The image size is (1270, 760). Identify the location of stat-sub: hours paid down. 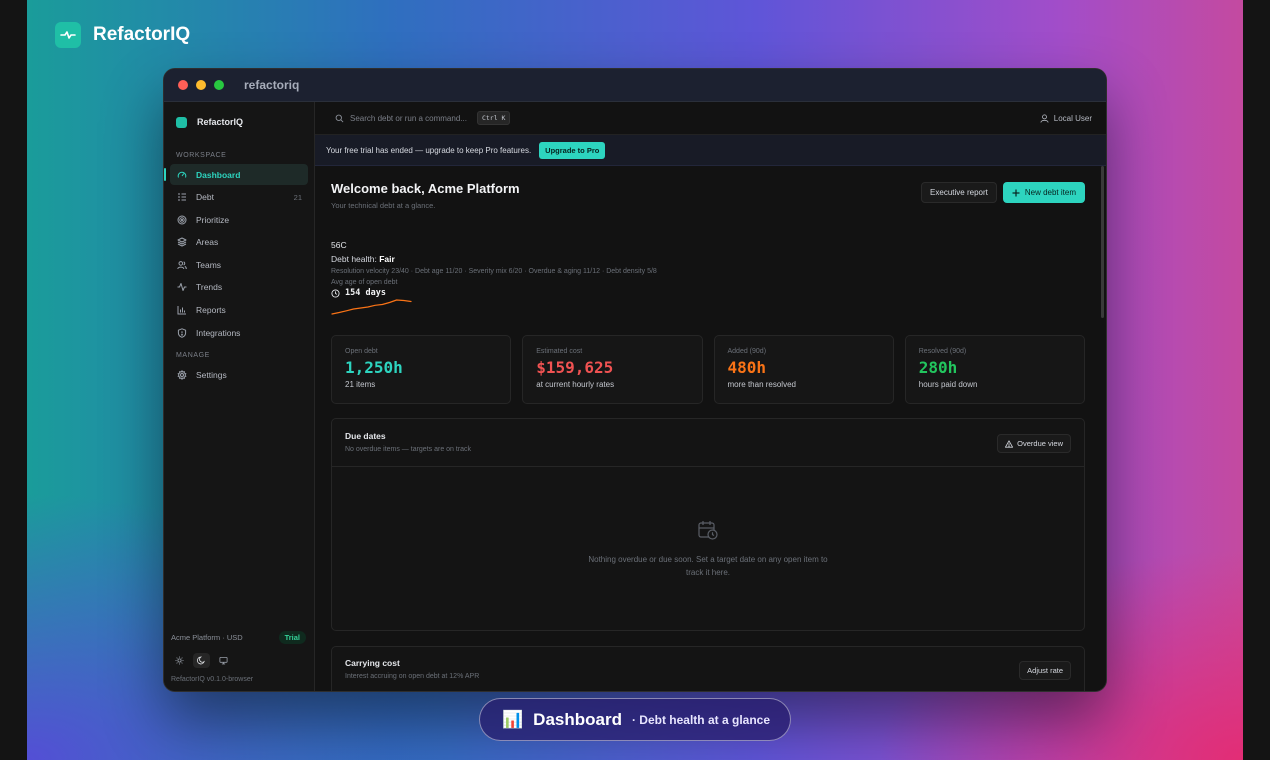
(948, 384).